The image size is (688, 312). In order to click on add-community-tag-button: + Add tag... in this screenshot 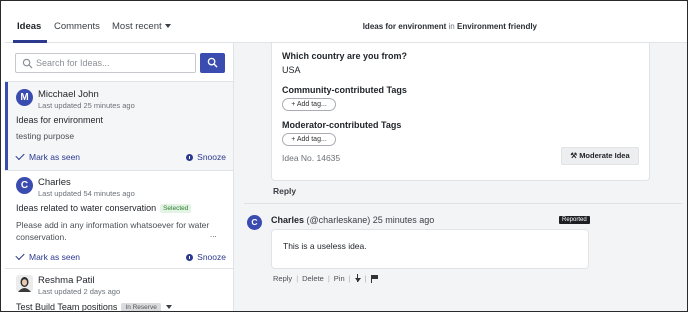, I will do `click(309, 104)`.